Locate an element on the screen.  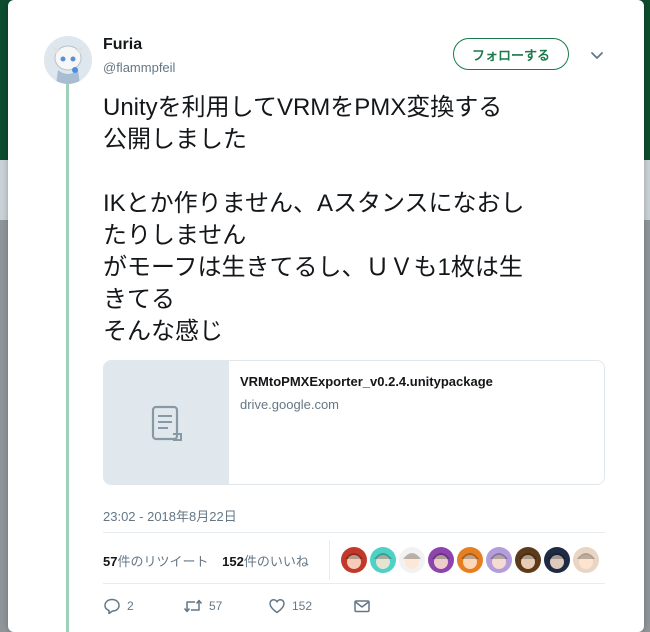
like-stat-label: 件のいいね is located at coordinates (276, 561).